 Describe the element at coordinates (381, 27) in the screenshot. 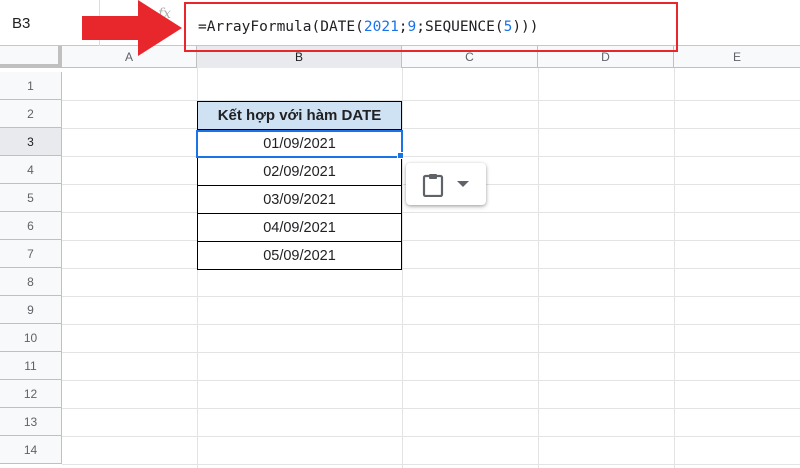

I see `formula-arg-year: 2021` at that location.